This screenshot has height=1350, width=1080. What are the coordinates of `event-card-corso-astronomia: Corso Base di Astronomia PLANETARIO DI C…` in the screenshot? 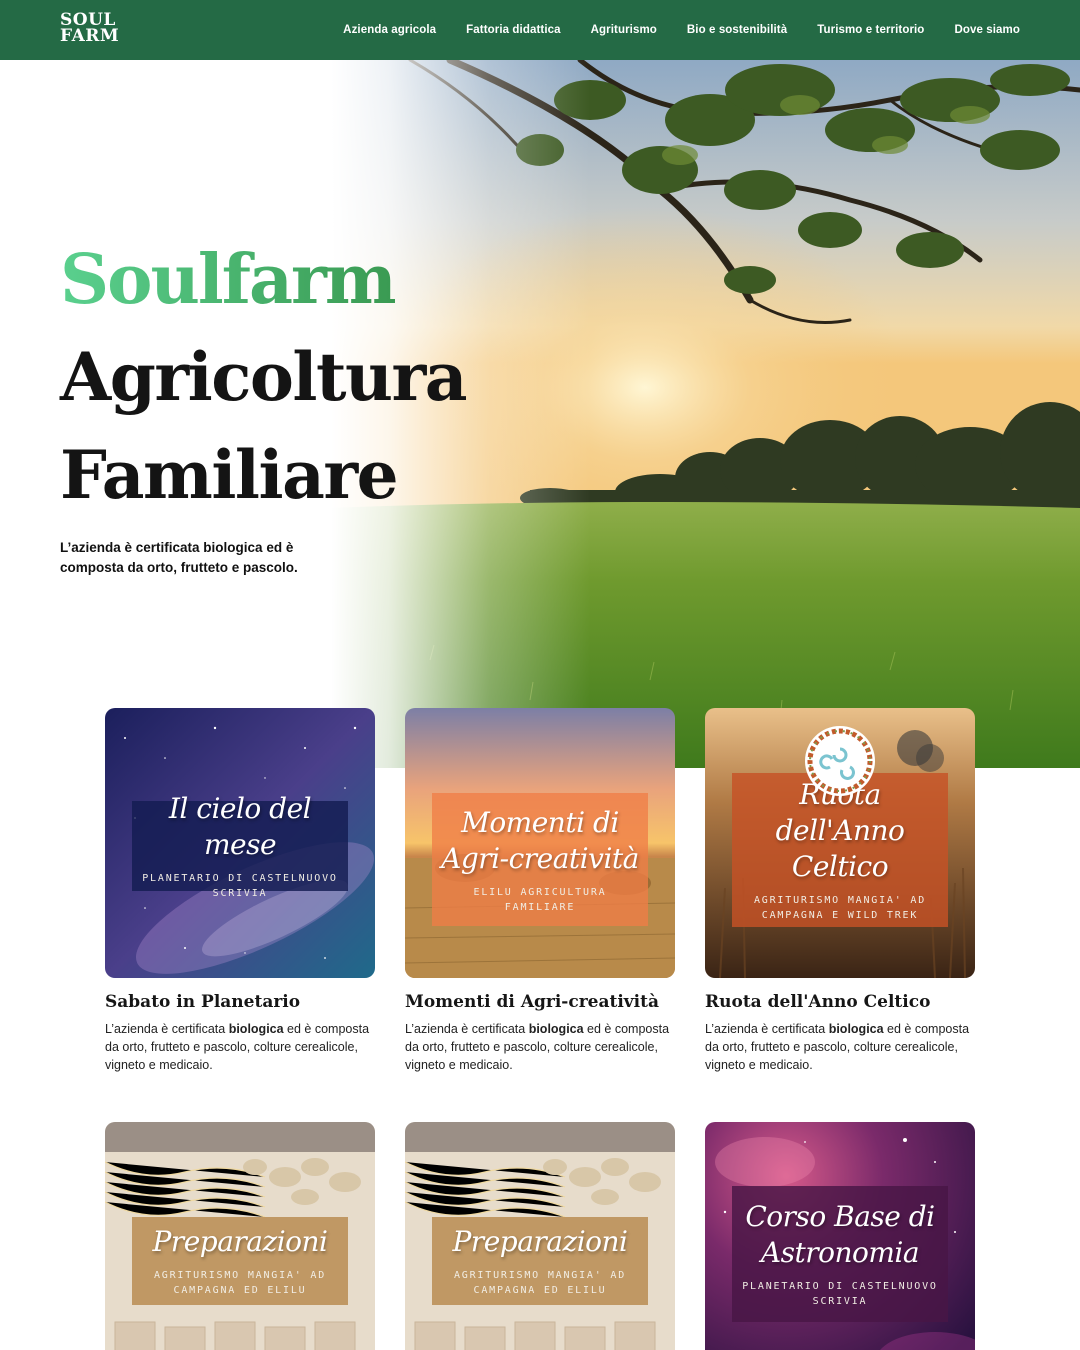 It's located at (840, 1236).